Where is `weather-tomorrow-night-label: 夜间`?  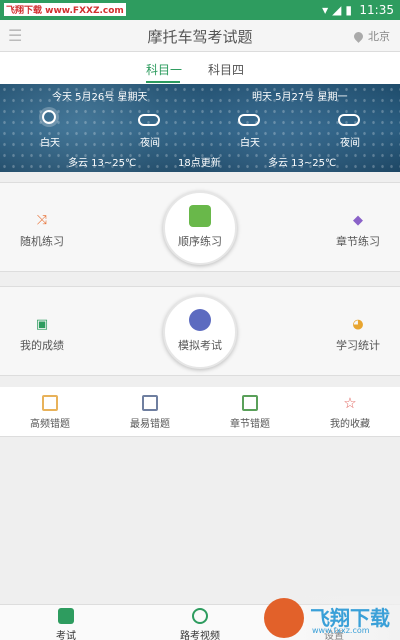
weather-tomorrow-night-label: 夜间 is located at coordinates (350, 143).